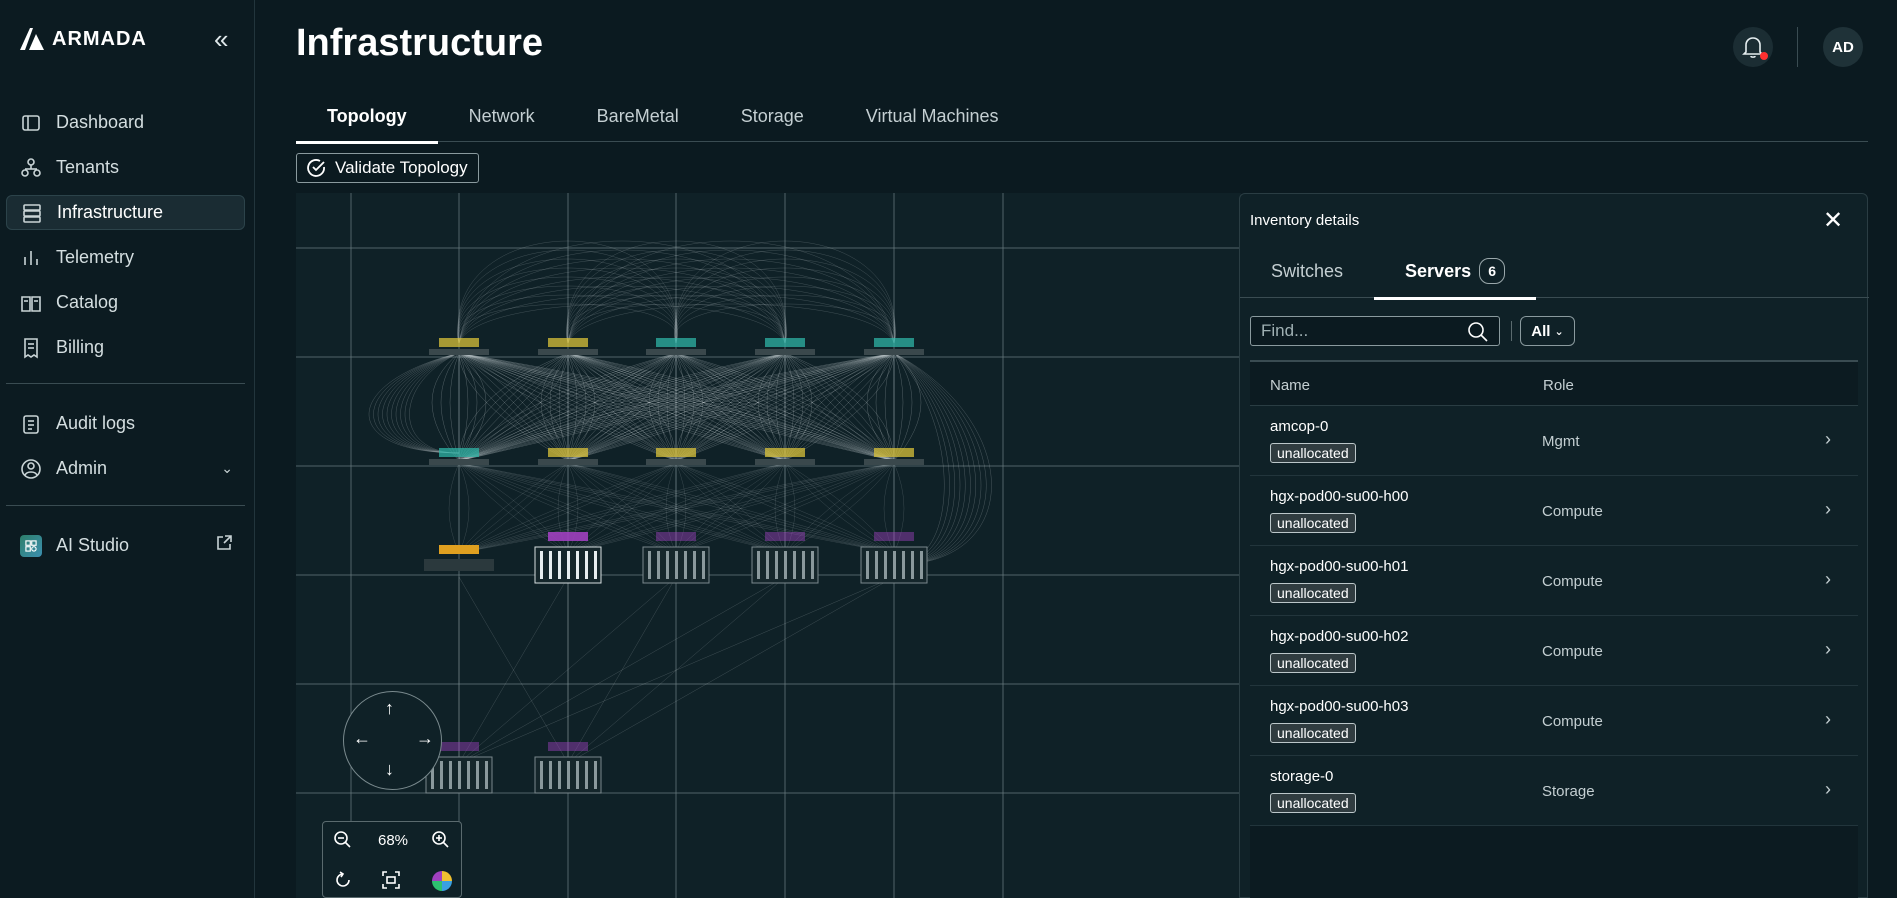  What do you see at coordinates (100, 122) in the screenshot?
I see `sidebar-item-label: Dashboard` at bounding box center [100, 122].